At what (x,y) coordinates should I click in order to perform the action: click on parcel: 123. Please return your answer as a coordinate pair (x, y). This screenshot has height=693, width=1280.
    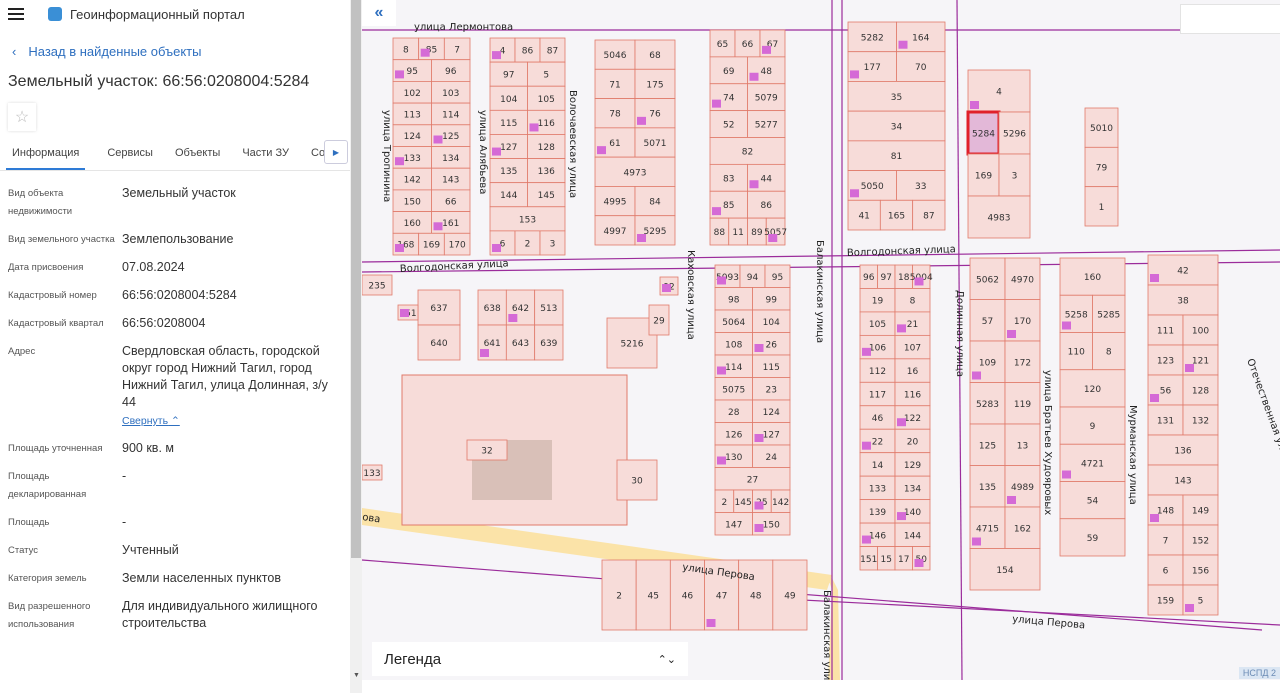
    Looking at the image, I should click on (1165, 360).